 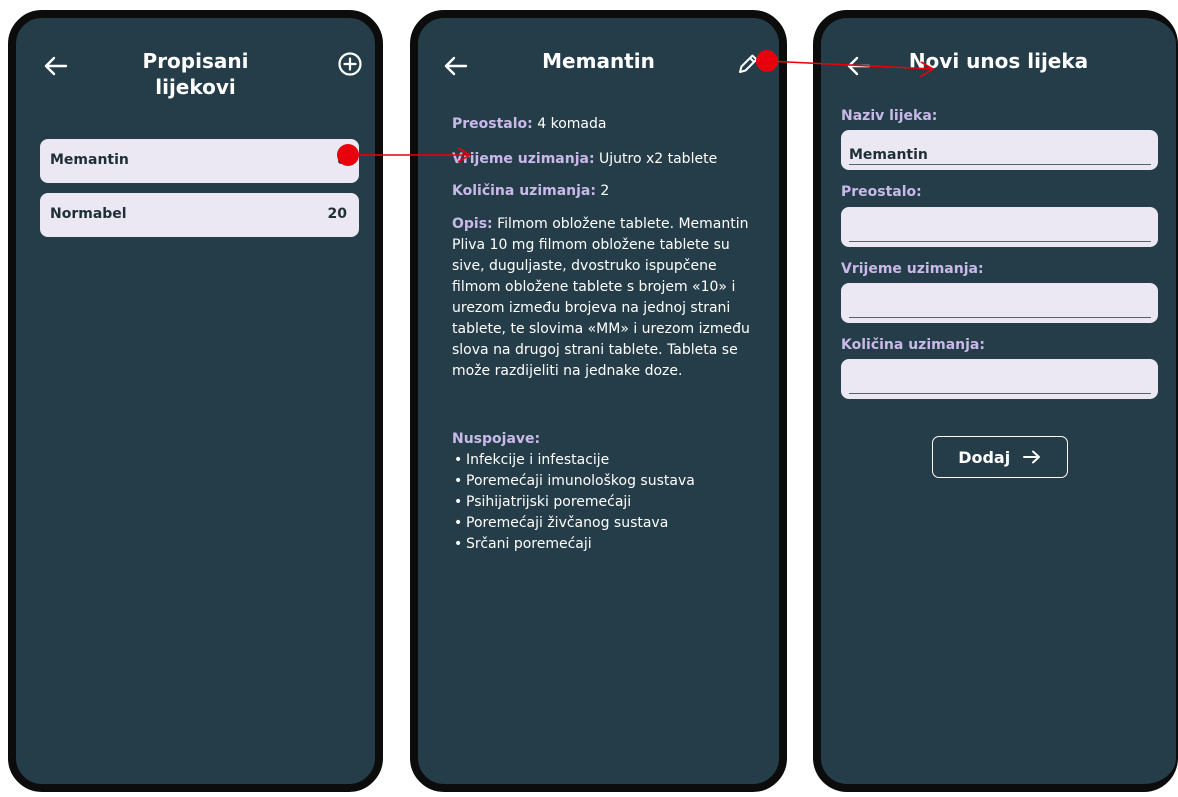 What do you see at coordinates (337, 214) in the screenshot?
I see `medicine-count: 20` at bounding box center [337, 214].